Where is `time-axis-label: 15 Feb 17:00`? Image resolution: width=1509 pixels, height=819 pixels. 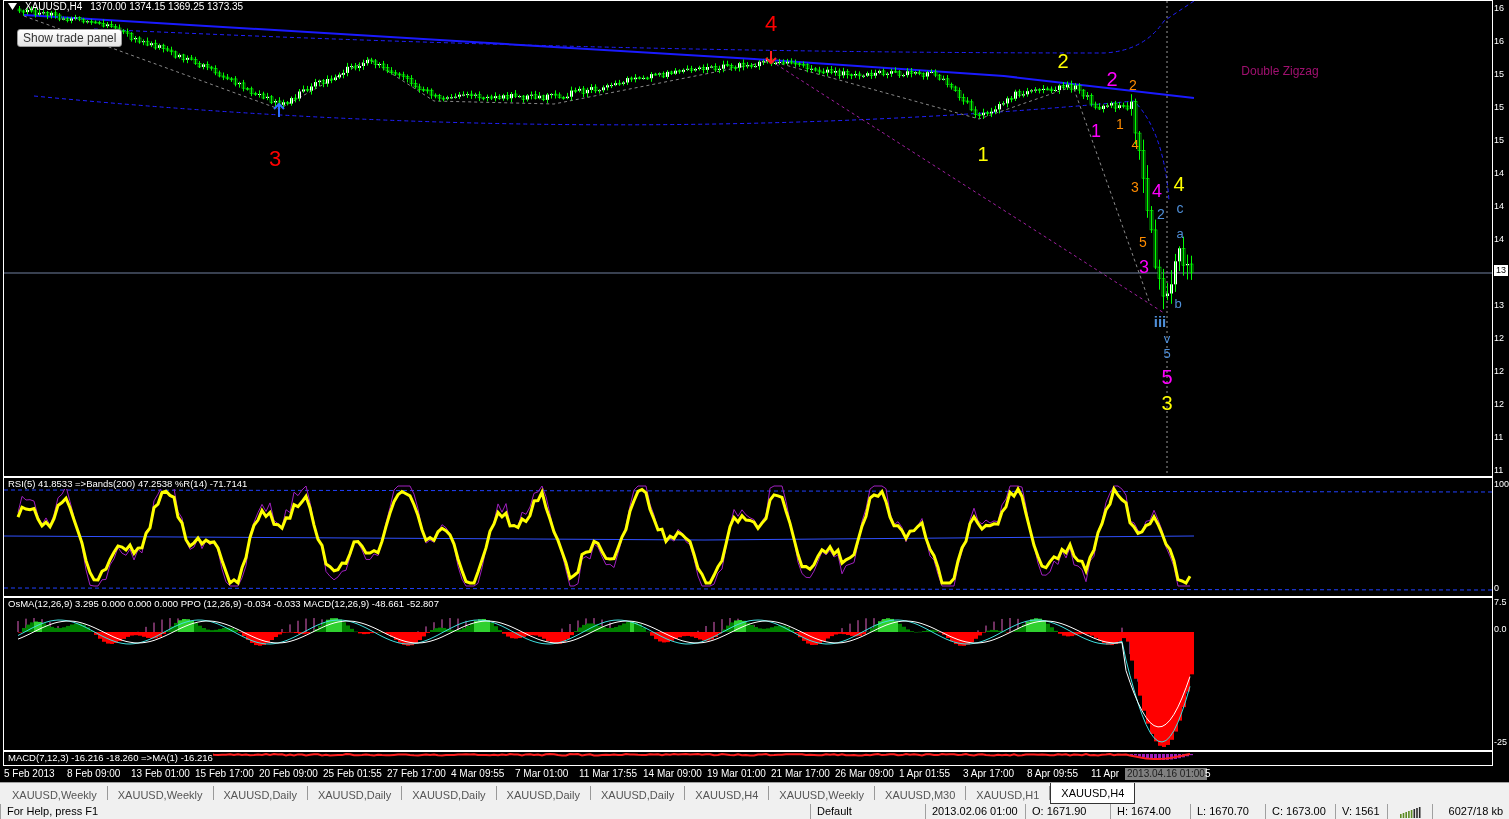 time-axis-label: 15 Feb 17:00 is located at coordinates (224, 774).